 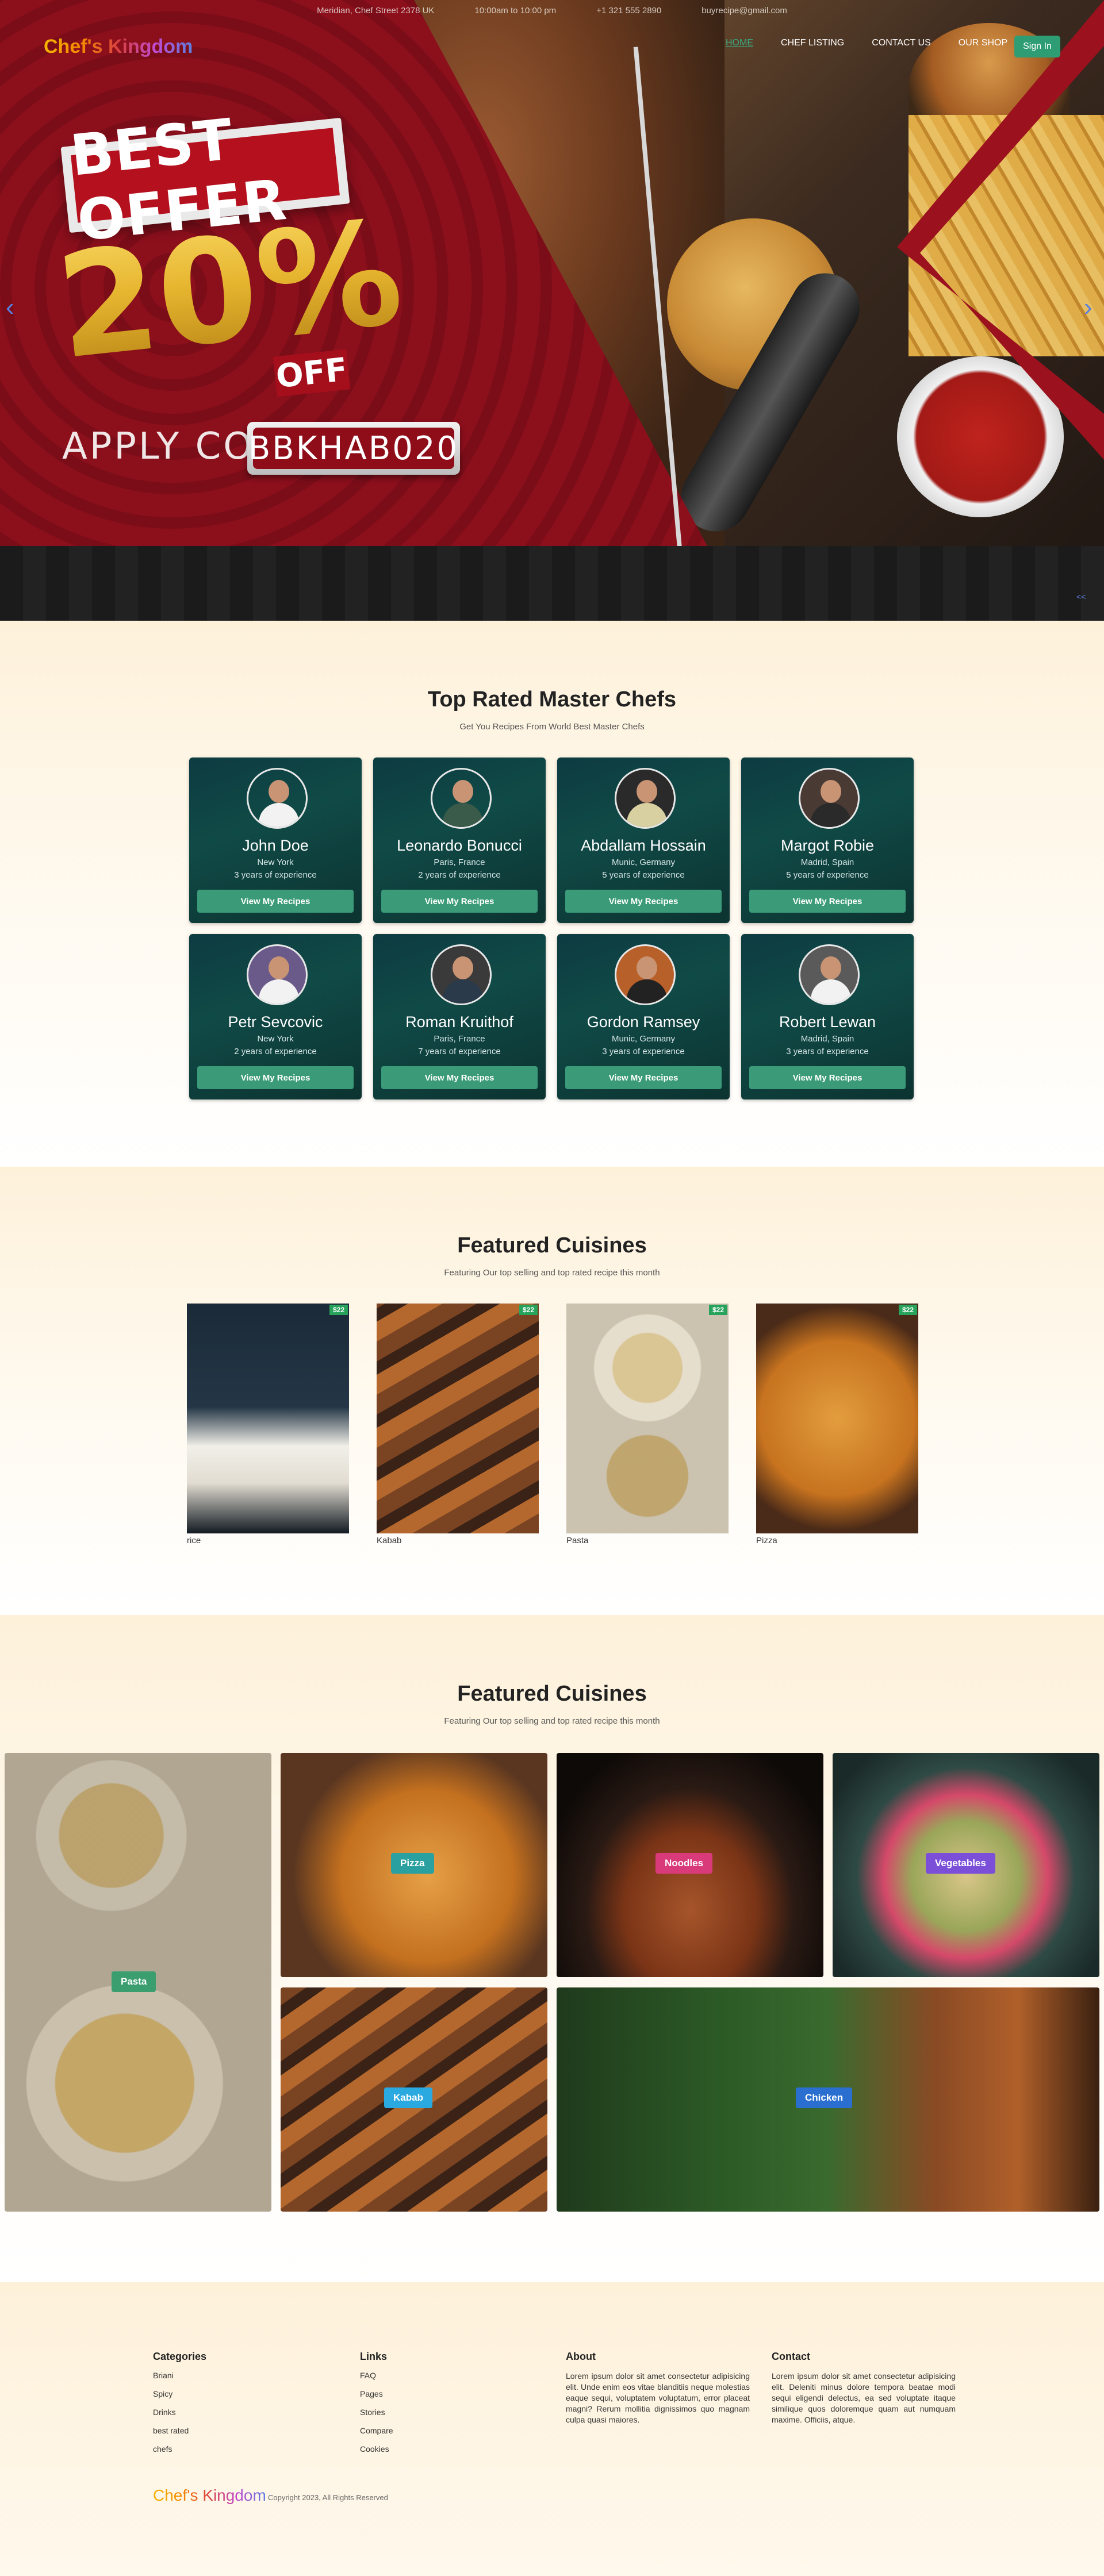 What do you see at coordinates (766, 1540) in the screenshot?
I see `cuisine-label: Pizza` at bounding box center [766, 1540].